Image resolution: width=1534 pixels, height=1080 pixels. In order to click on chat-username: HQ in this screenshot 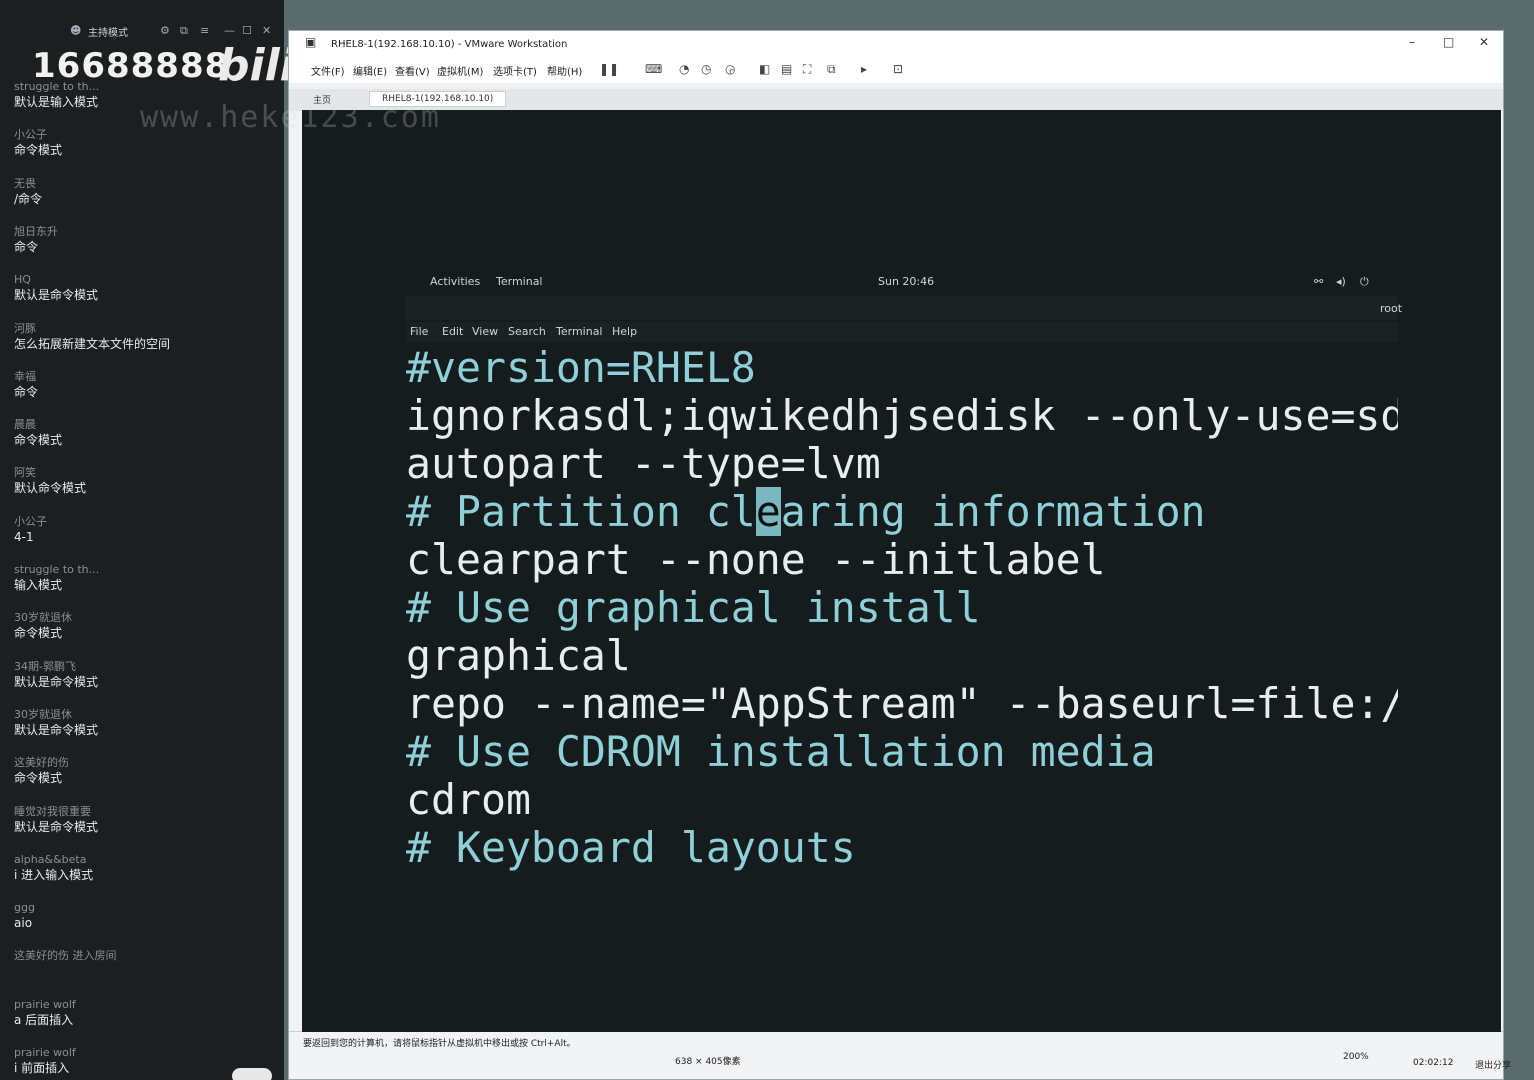, I will do `click(22, 280)`.